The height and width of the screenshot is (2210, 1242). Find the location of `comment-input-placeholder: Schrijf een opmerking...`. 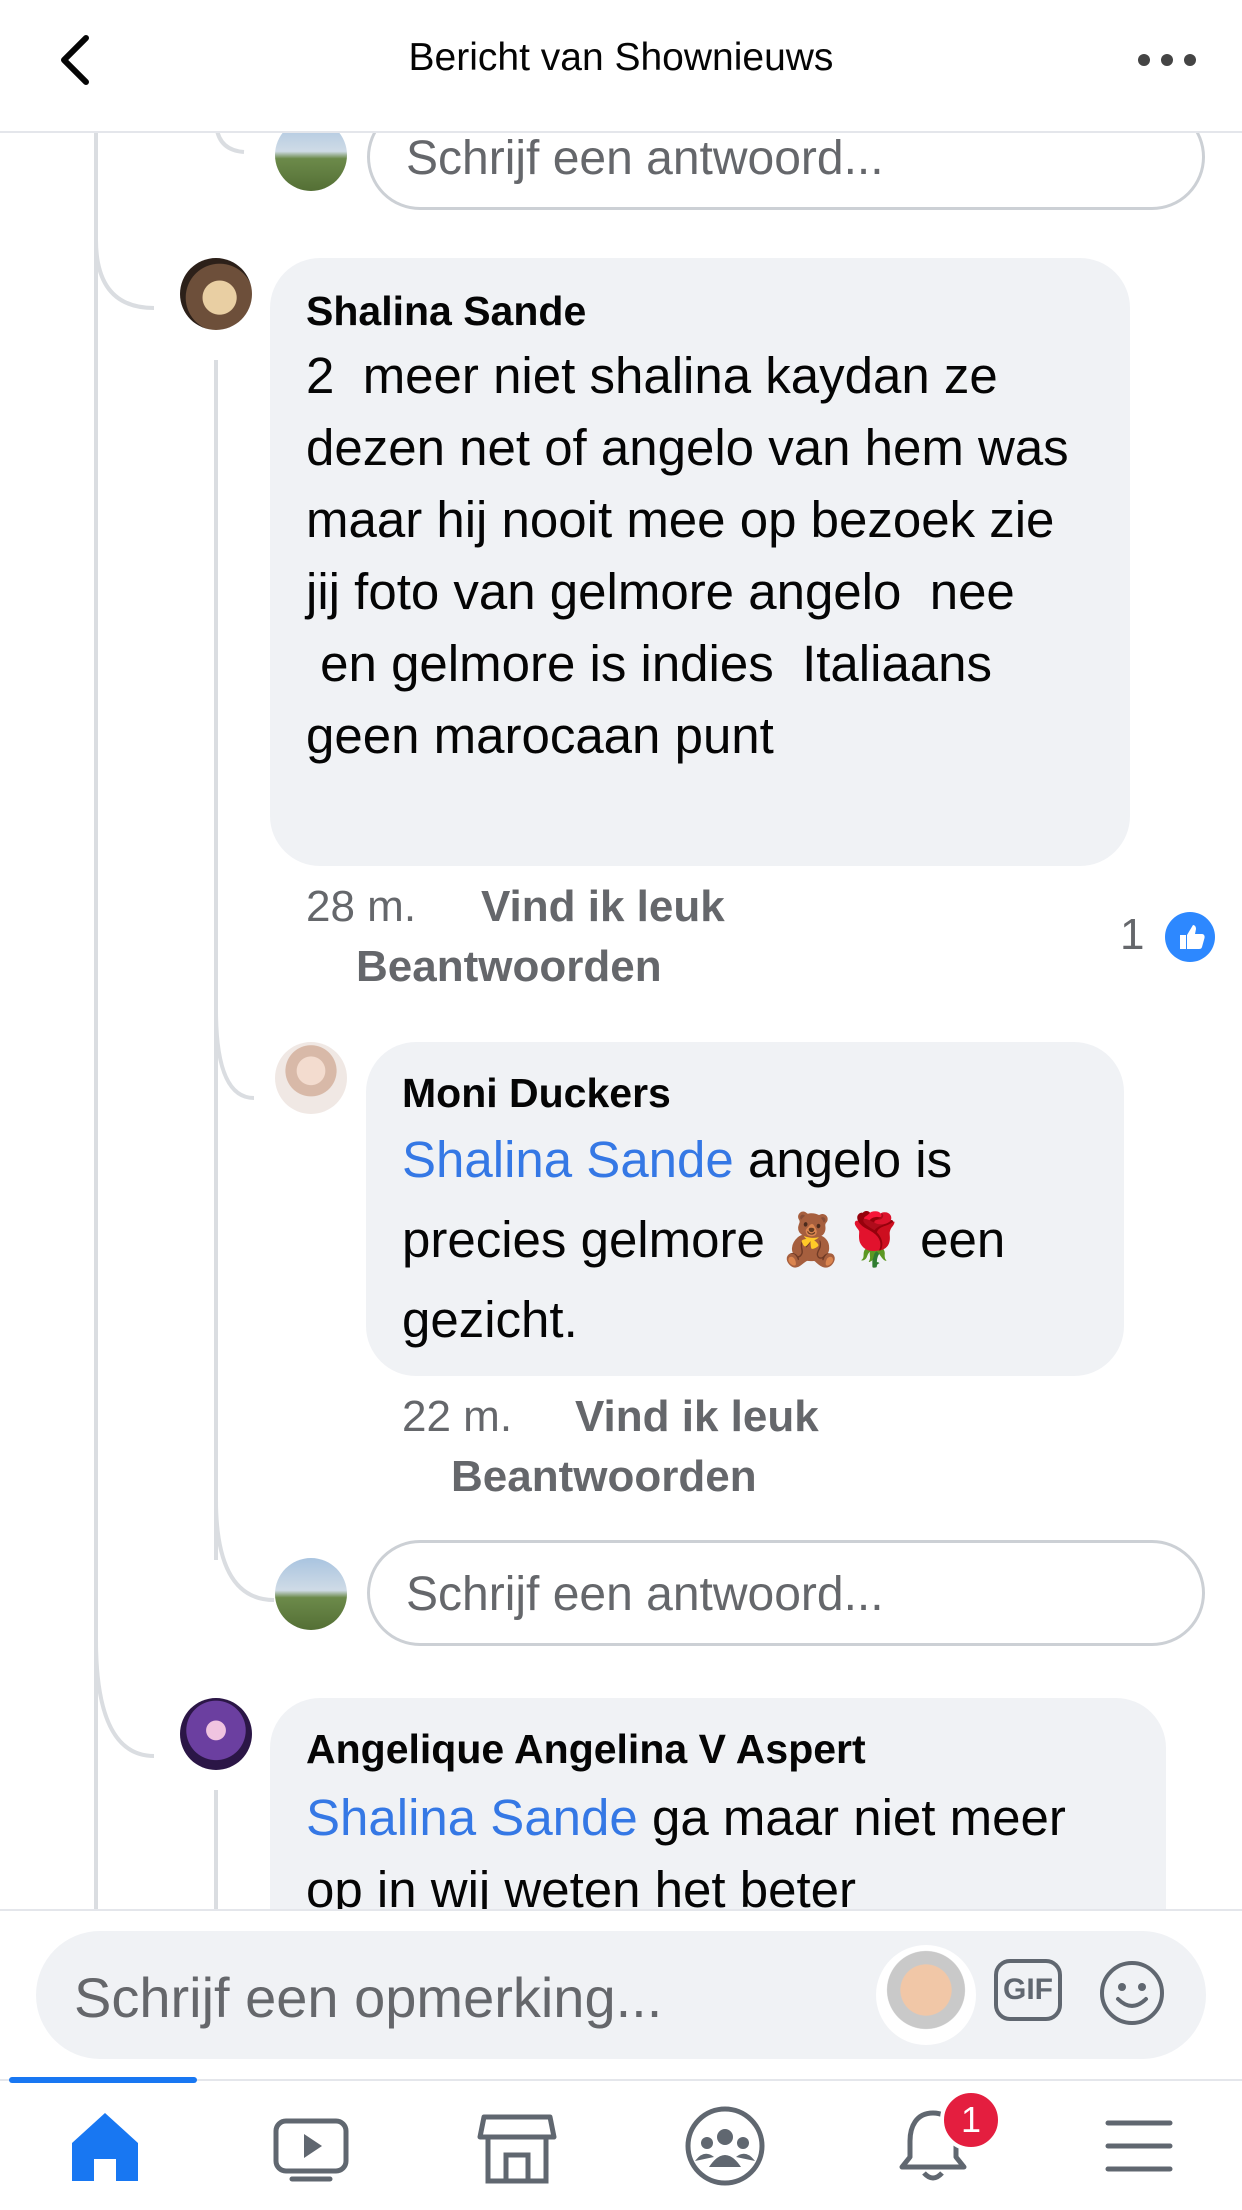

comment-input-placeholder: Schrijf een opmerking... is located at coordinates (368, 1997).